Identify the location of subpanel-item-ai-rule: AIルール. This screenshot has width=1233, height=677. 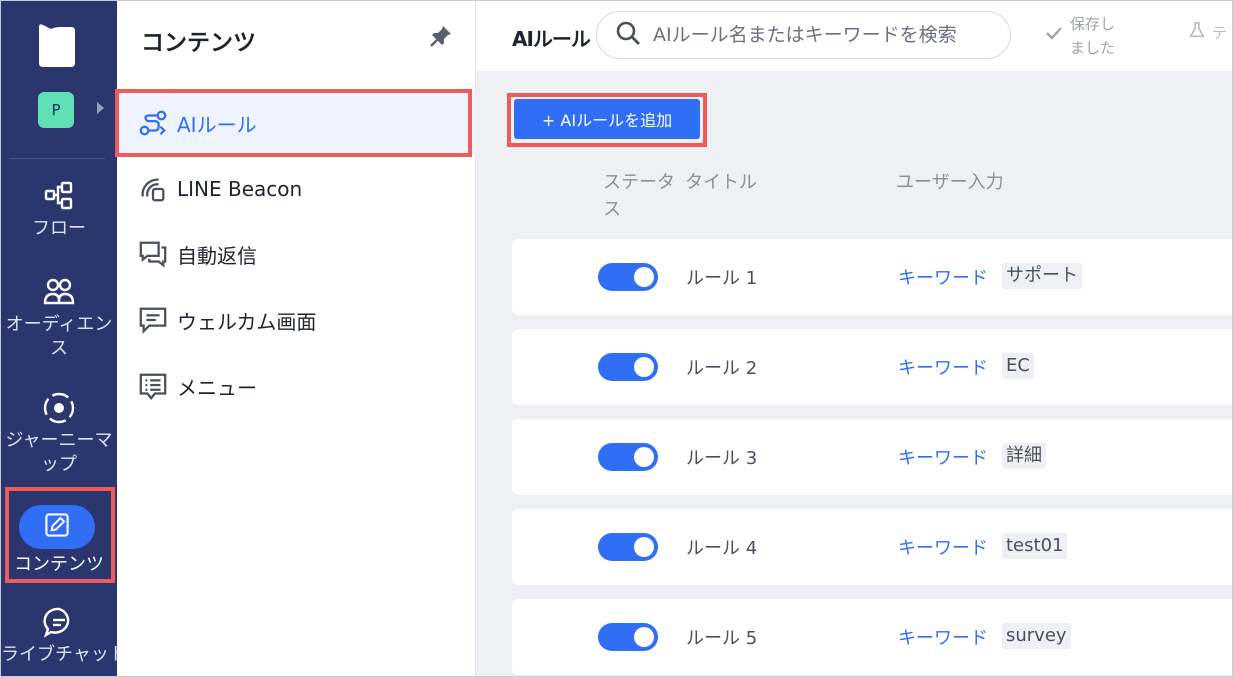
(197, 123).